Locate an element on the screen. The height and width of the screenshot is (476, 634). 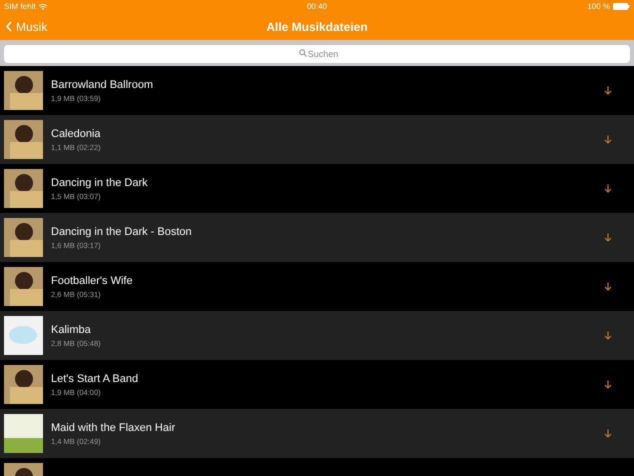
song-title: Footballer's Wife is located at coordinates (92, 280).